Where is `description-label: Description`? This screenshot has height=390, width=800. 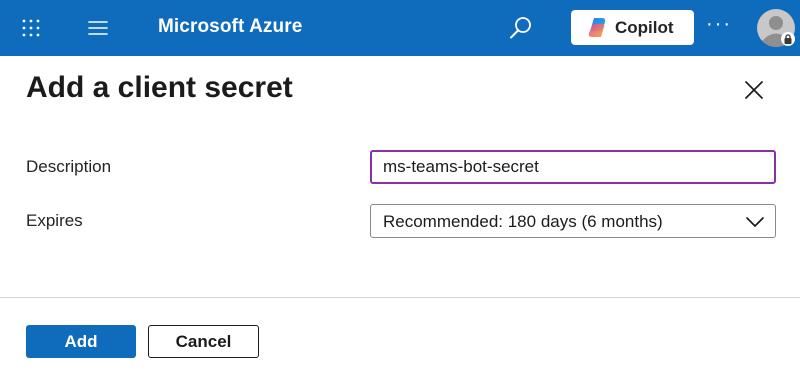
description-label: Description is located at coordinates (69, 166).